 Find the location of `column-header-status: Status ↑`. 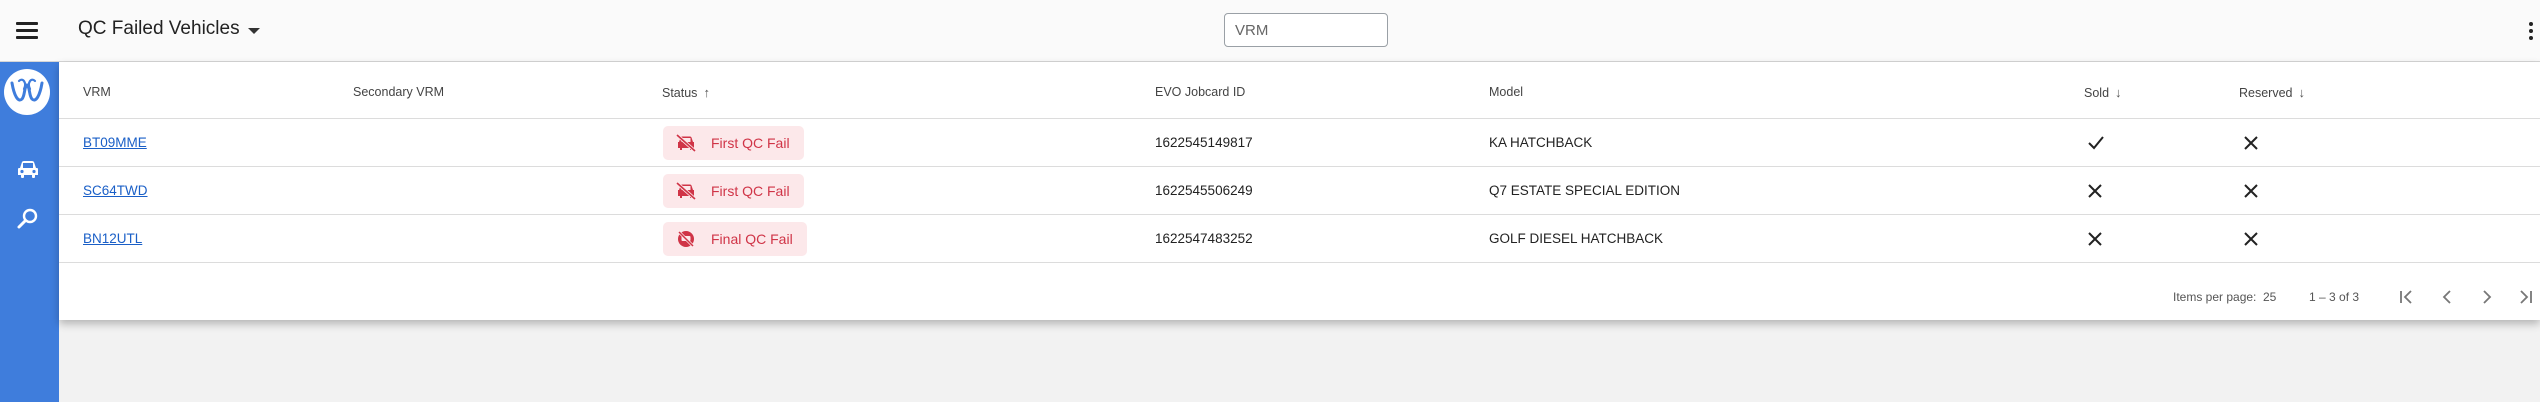

column-header-status: Status ↑ is located at coordinates (686, 92).